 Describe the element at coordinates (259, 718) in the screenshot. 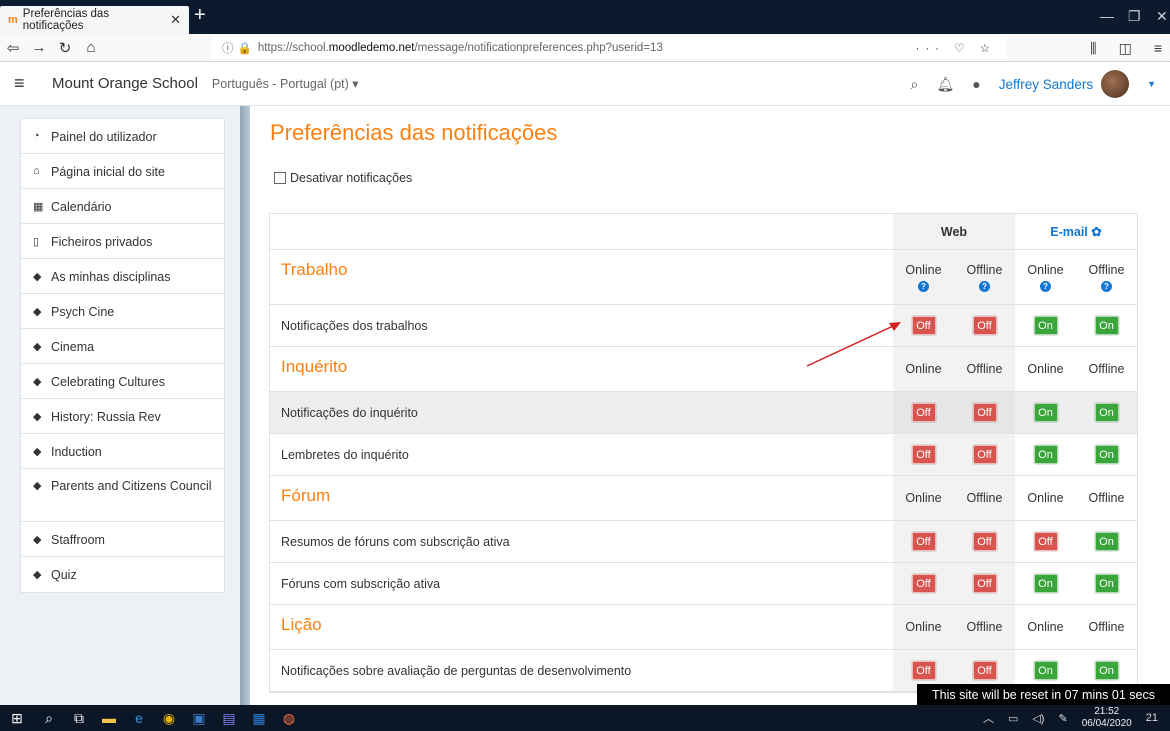

I see `word-icon: ▦` at that location.